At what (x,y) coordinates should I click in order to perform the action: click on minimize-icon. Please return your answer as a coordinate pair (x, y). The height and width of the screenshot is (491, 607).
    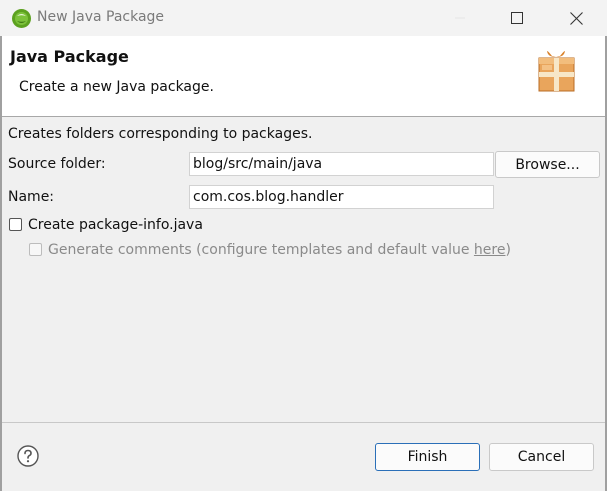
    Looking at the image, I should click on (460, 18).